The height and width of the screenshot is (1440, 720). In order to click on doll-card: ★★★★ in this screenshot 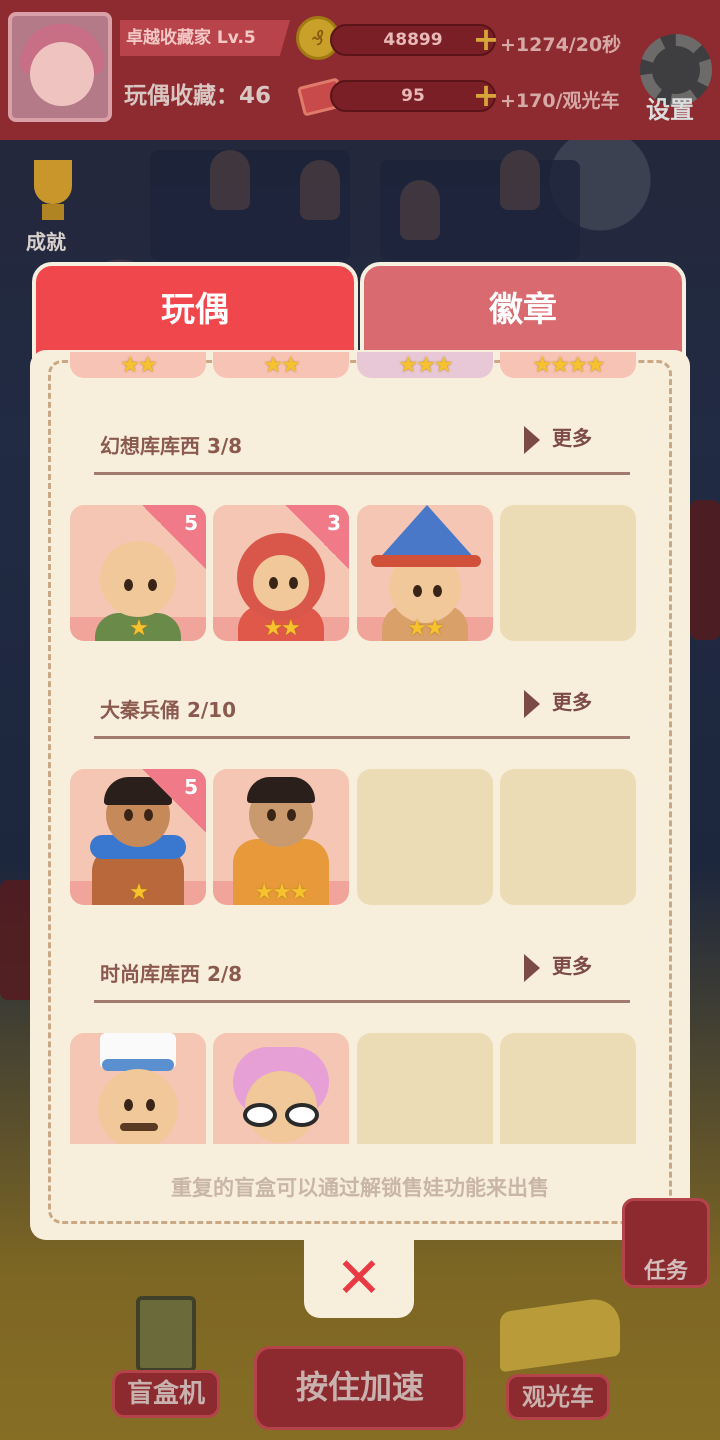, I will do `click(568, 365)`.